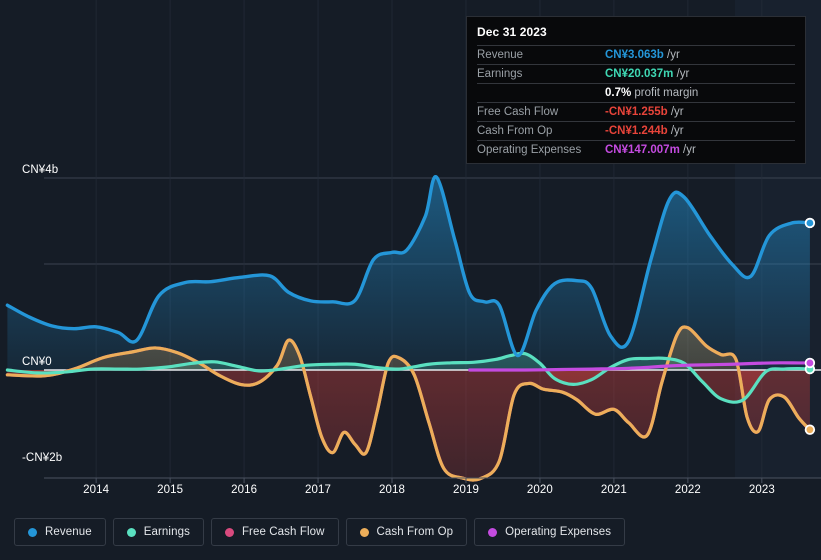 The height and width of the screenshot is (560, 821). What do you see at coordinates (665, 93) in the screenshot?
I see `tooltip-row-unit: profit margin` at bounding box center [665, 93].